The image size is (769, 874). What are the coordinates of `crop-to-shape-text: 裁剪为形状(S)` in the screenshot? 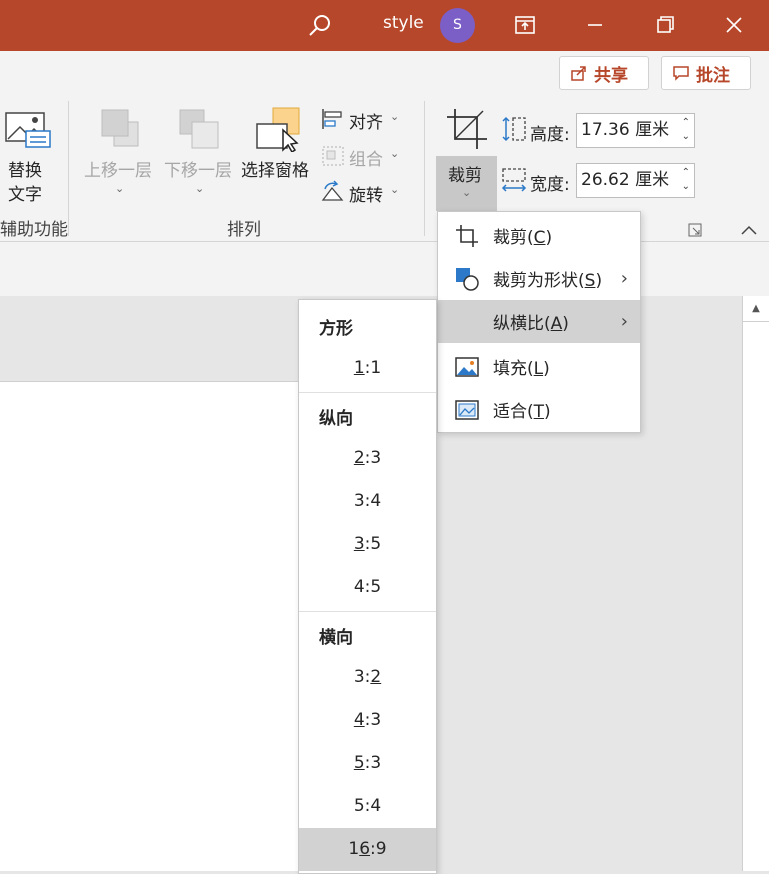 It's located at (548, 281).